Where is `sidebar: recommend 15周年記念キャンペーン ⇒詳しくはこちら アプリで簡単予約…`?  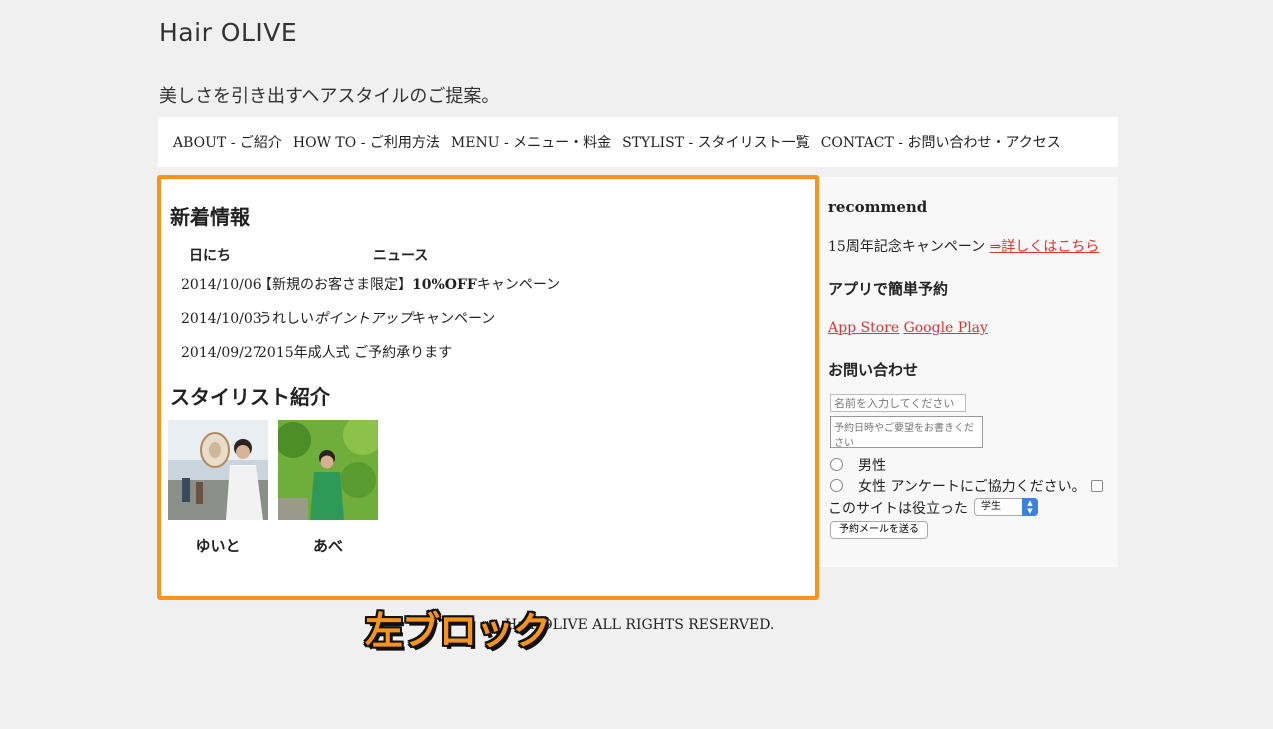
sidebar: recommend 15周年記念キャンペーン ⇒詳しくはこちら アプリで簡単予約… is located at coordinates (968, 372).